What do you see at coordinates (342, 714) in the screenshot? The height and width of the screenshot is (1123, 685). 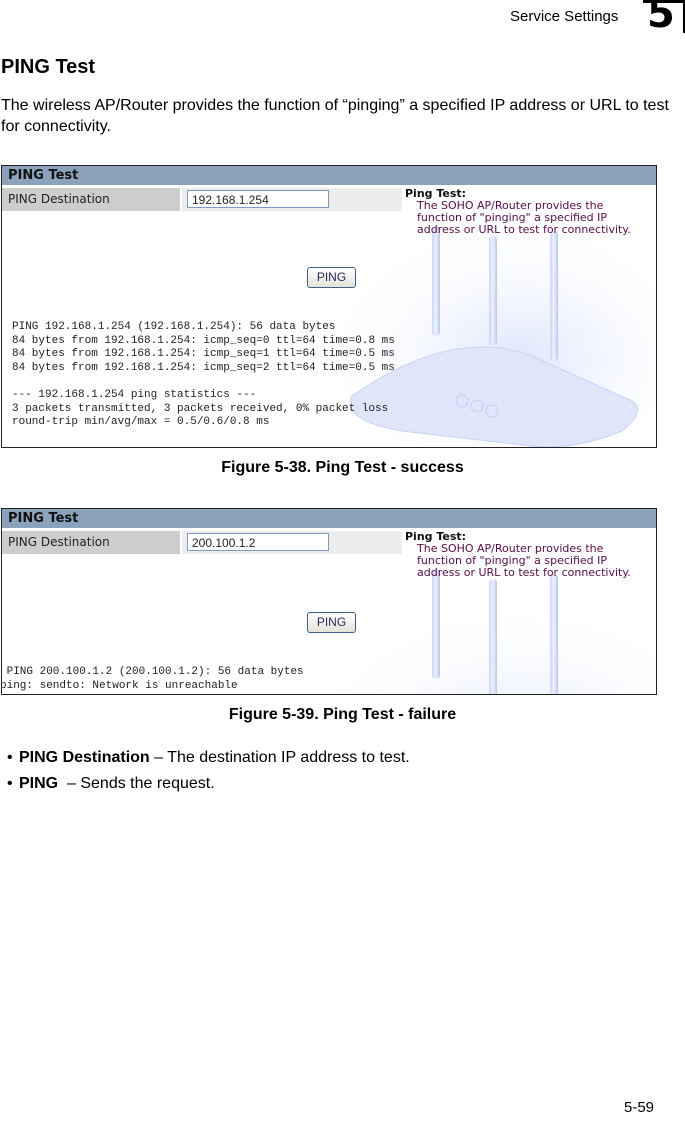 I see `figure-caption: Figure 5-39. Ping Test - failure` at bounding box center [342, 714].